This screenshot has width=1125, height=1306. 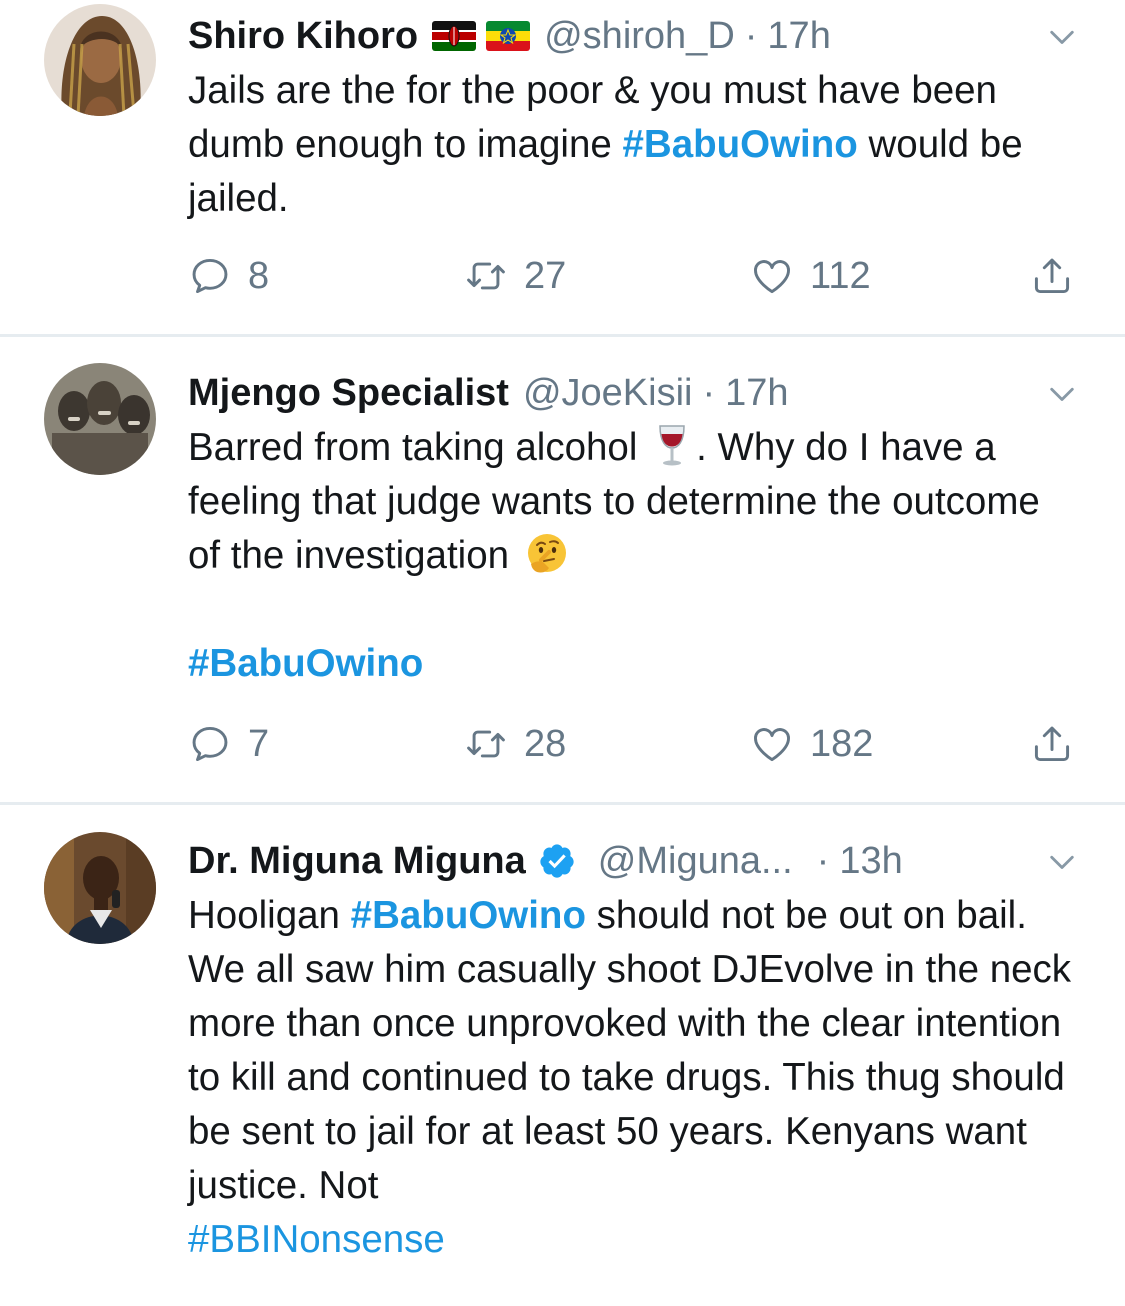 What do you see at coordinates (557, 861) in the screenshot?
I see `verified-icon` at bounding box center [557, 861].